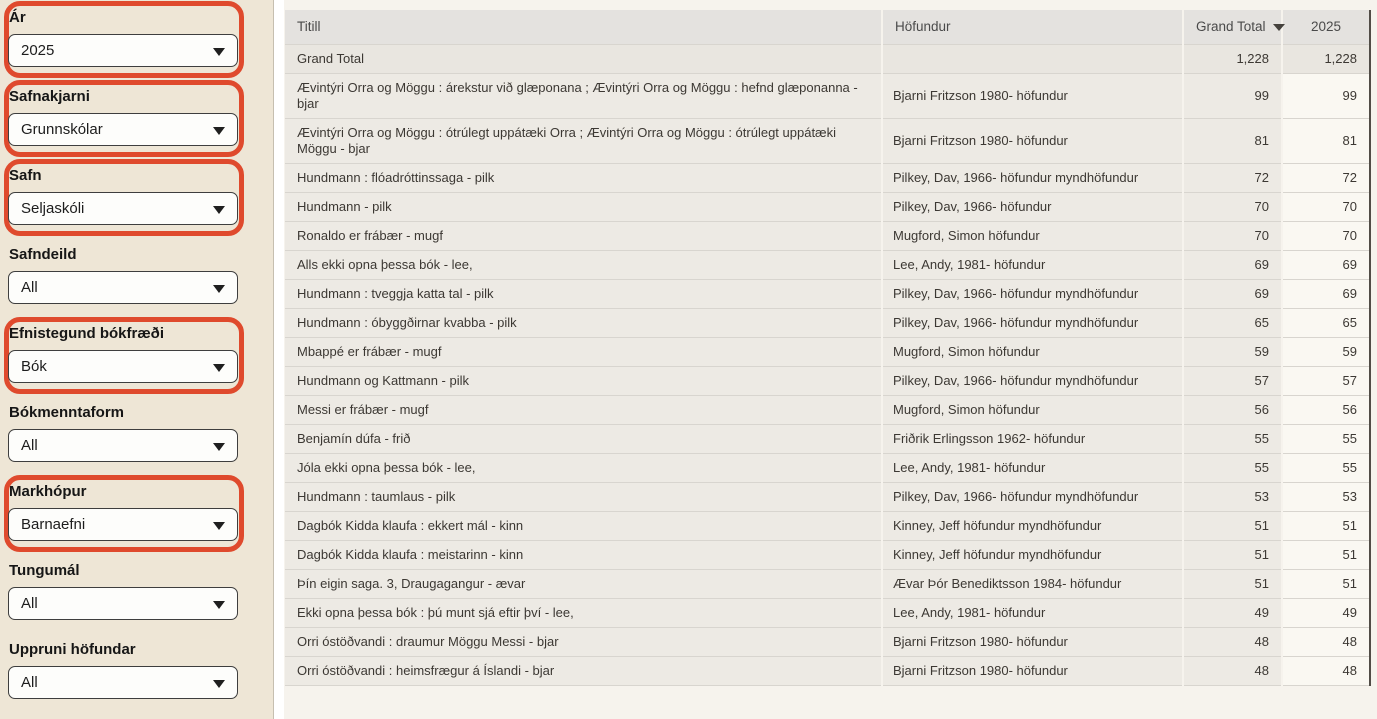 The image size is (1377, 719). Describe the element at coordinates (1232, 497) in the screenshot. I see `grand-total-cell: 53` at that location.